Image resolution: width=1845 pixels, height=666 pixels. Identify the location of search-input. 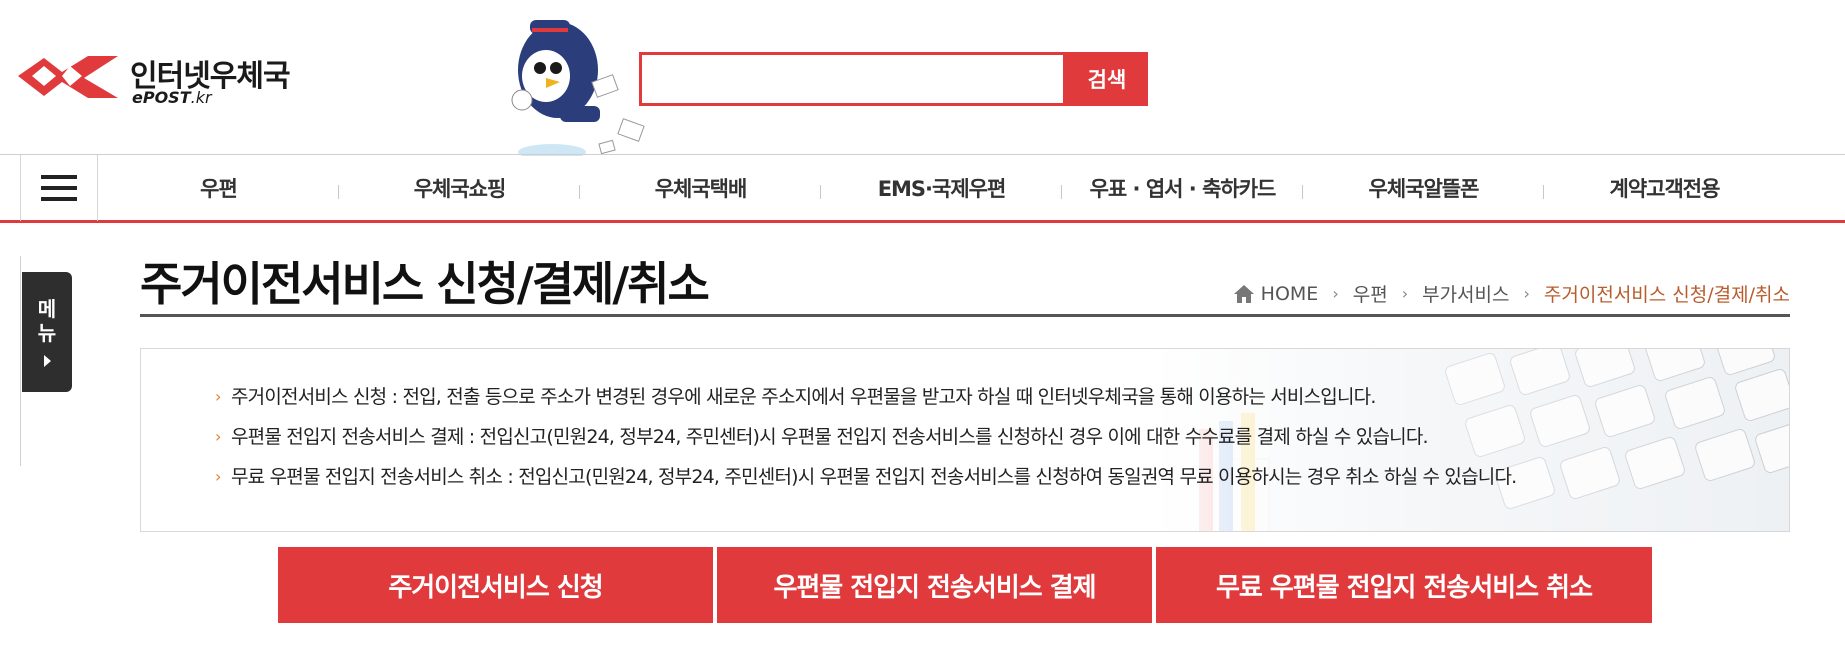
(852, 79).